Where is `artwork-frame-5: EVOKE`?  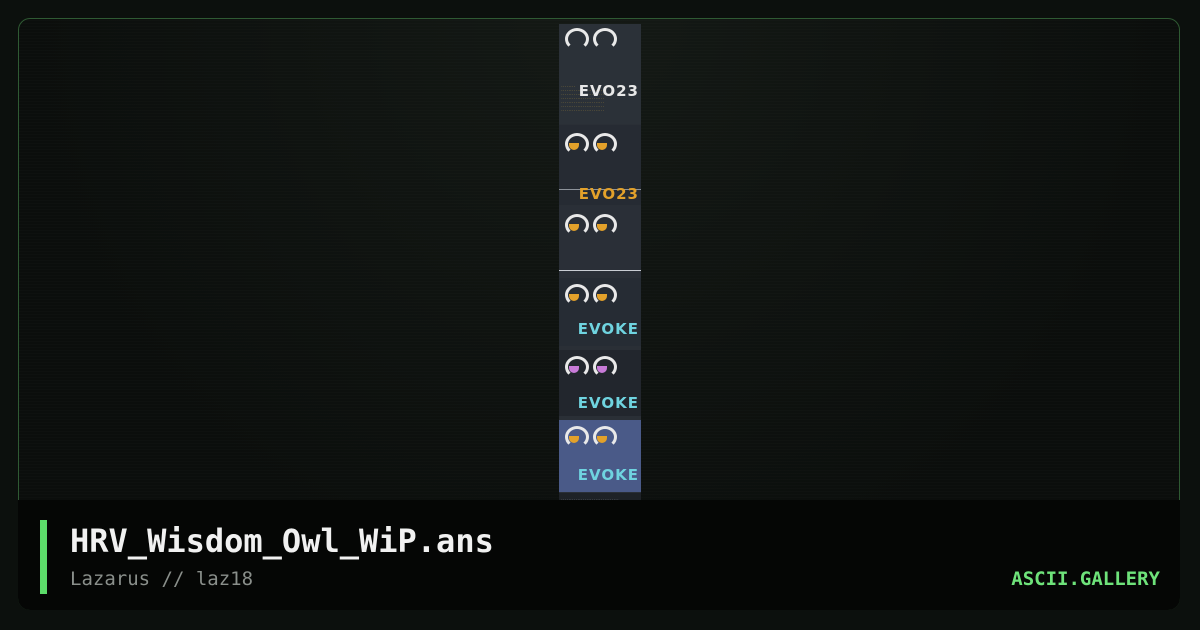
artwork-frame-5: EVOKE is located at coordinates (600, 383).